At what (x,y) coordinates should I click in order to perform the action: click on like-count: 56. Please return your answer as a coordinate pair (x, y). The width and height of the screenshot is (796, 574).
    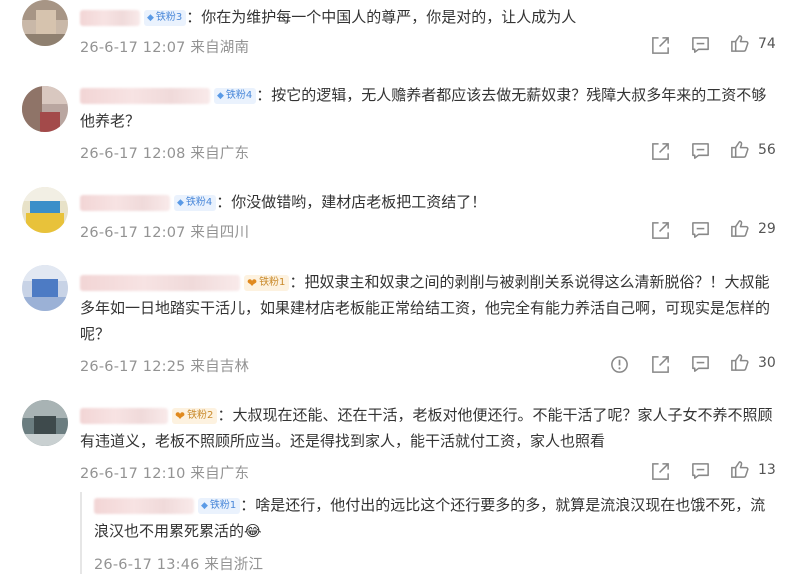
    Looking at the image, I should click on (767, 149).